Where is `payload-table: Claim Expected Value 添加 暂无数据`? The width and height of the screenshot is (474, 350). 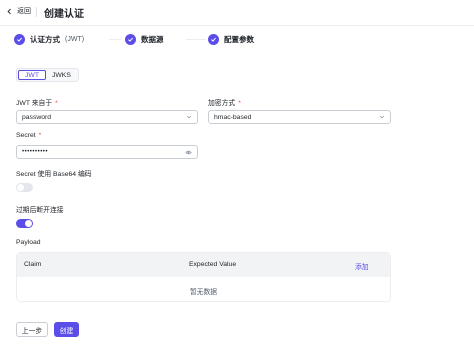 payload-table: Claim Expected Value 添加 暂无数据 is located at coordinates (203, 277).